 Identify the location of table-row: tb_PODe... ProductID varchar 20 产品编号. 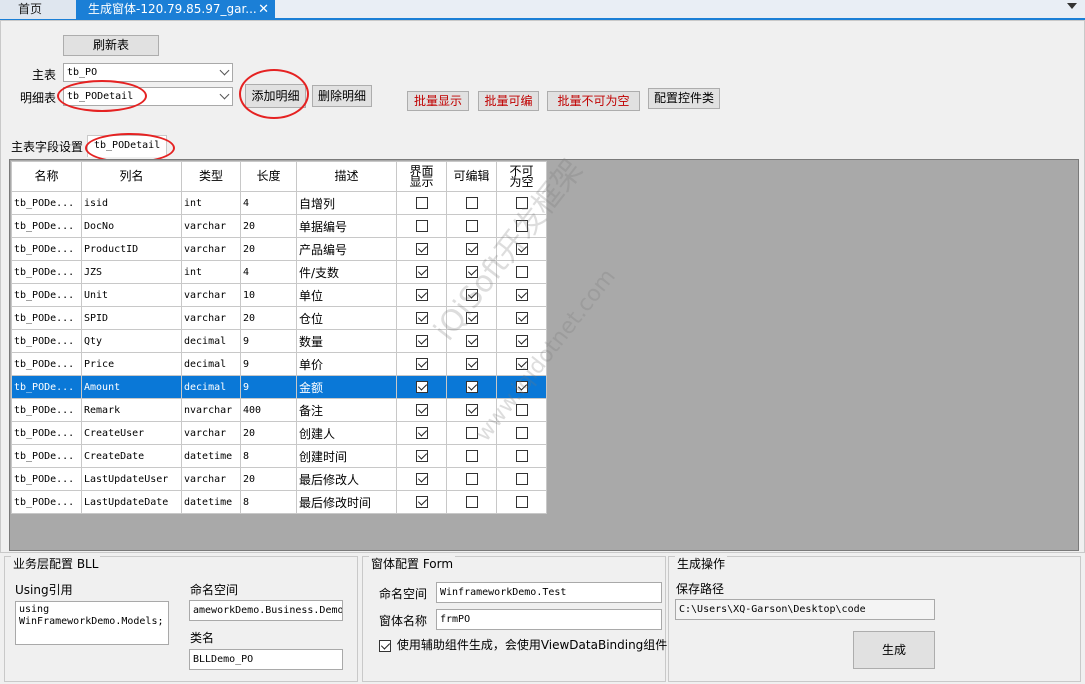
(279, 249).